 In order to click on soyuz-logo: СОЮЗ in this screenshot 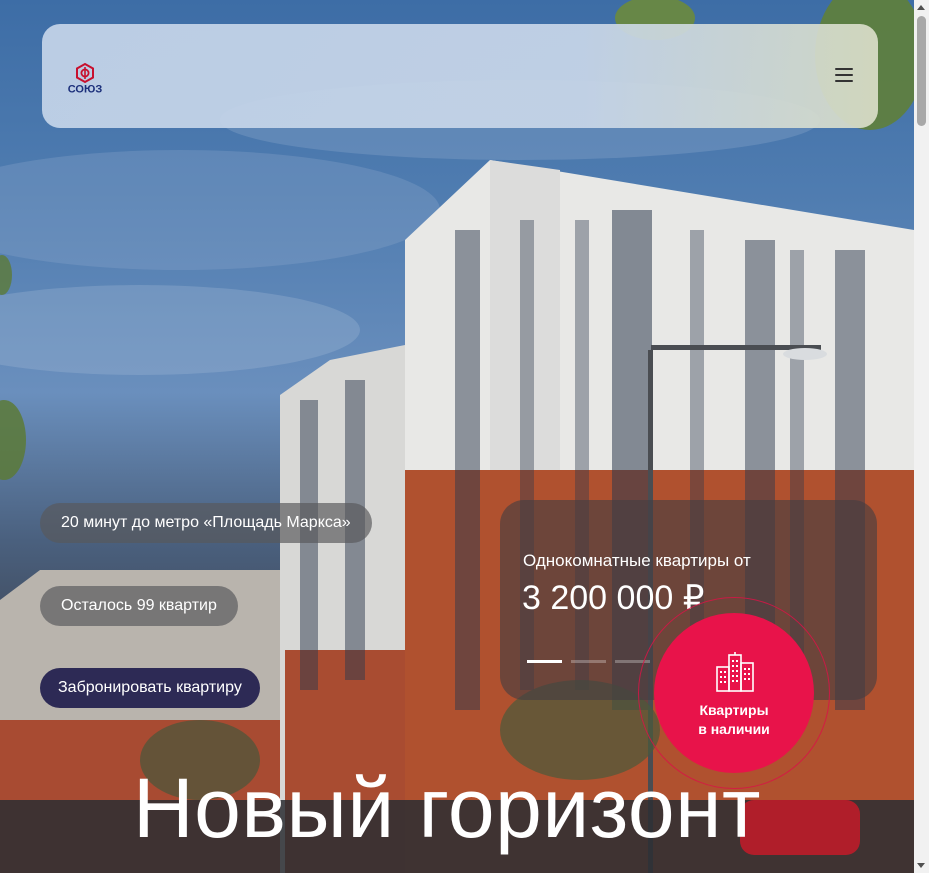, I will do `click(85, 79)`.